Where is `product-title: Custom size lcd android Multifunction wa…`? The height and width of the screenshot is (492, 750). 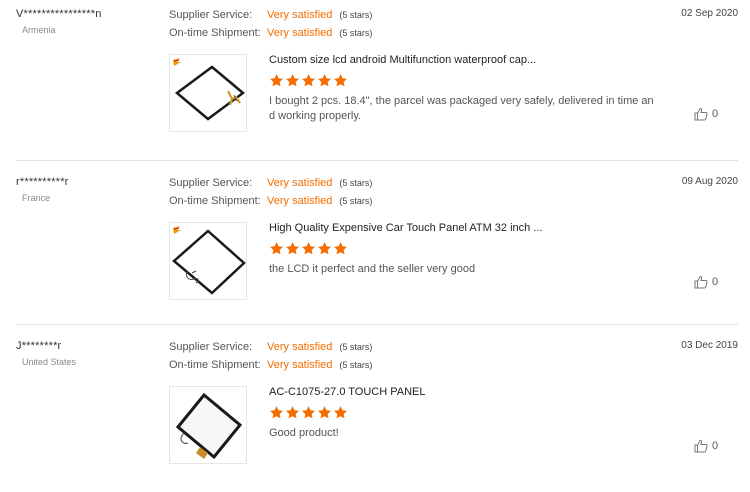 product-title: Custom size lcd android Multifunction wa… is located at coordinates (402, 60).